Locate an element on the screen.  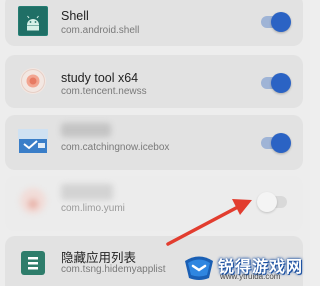
site-watermark: 锐得游戏网 www.ytruida.com is located at coordinates (244, 268).